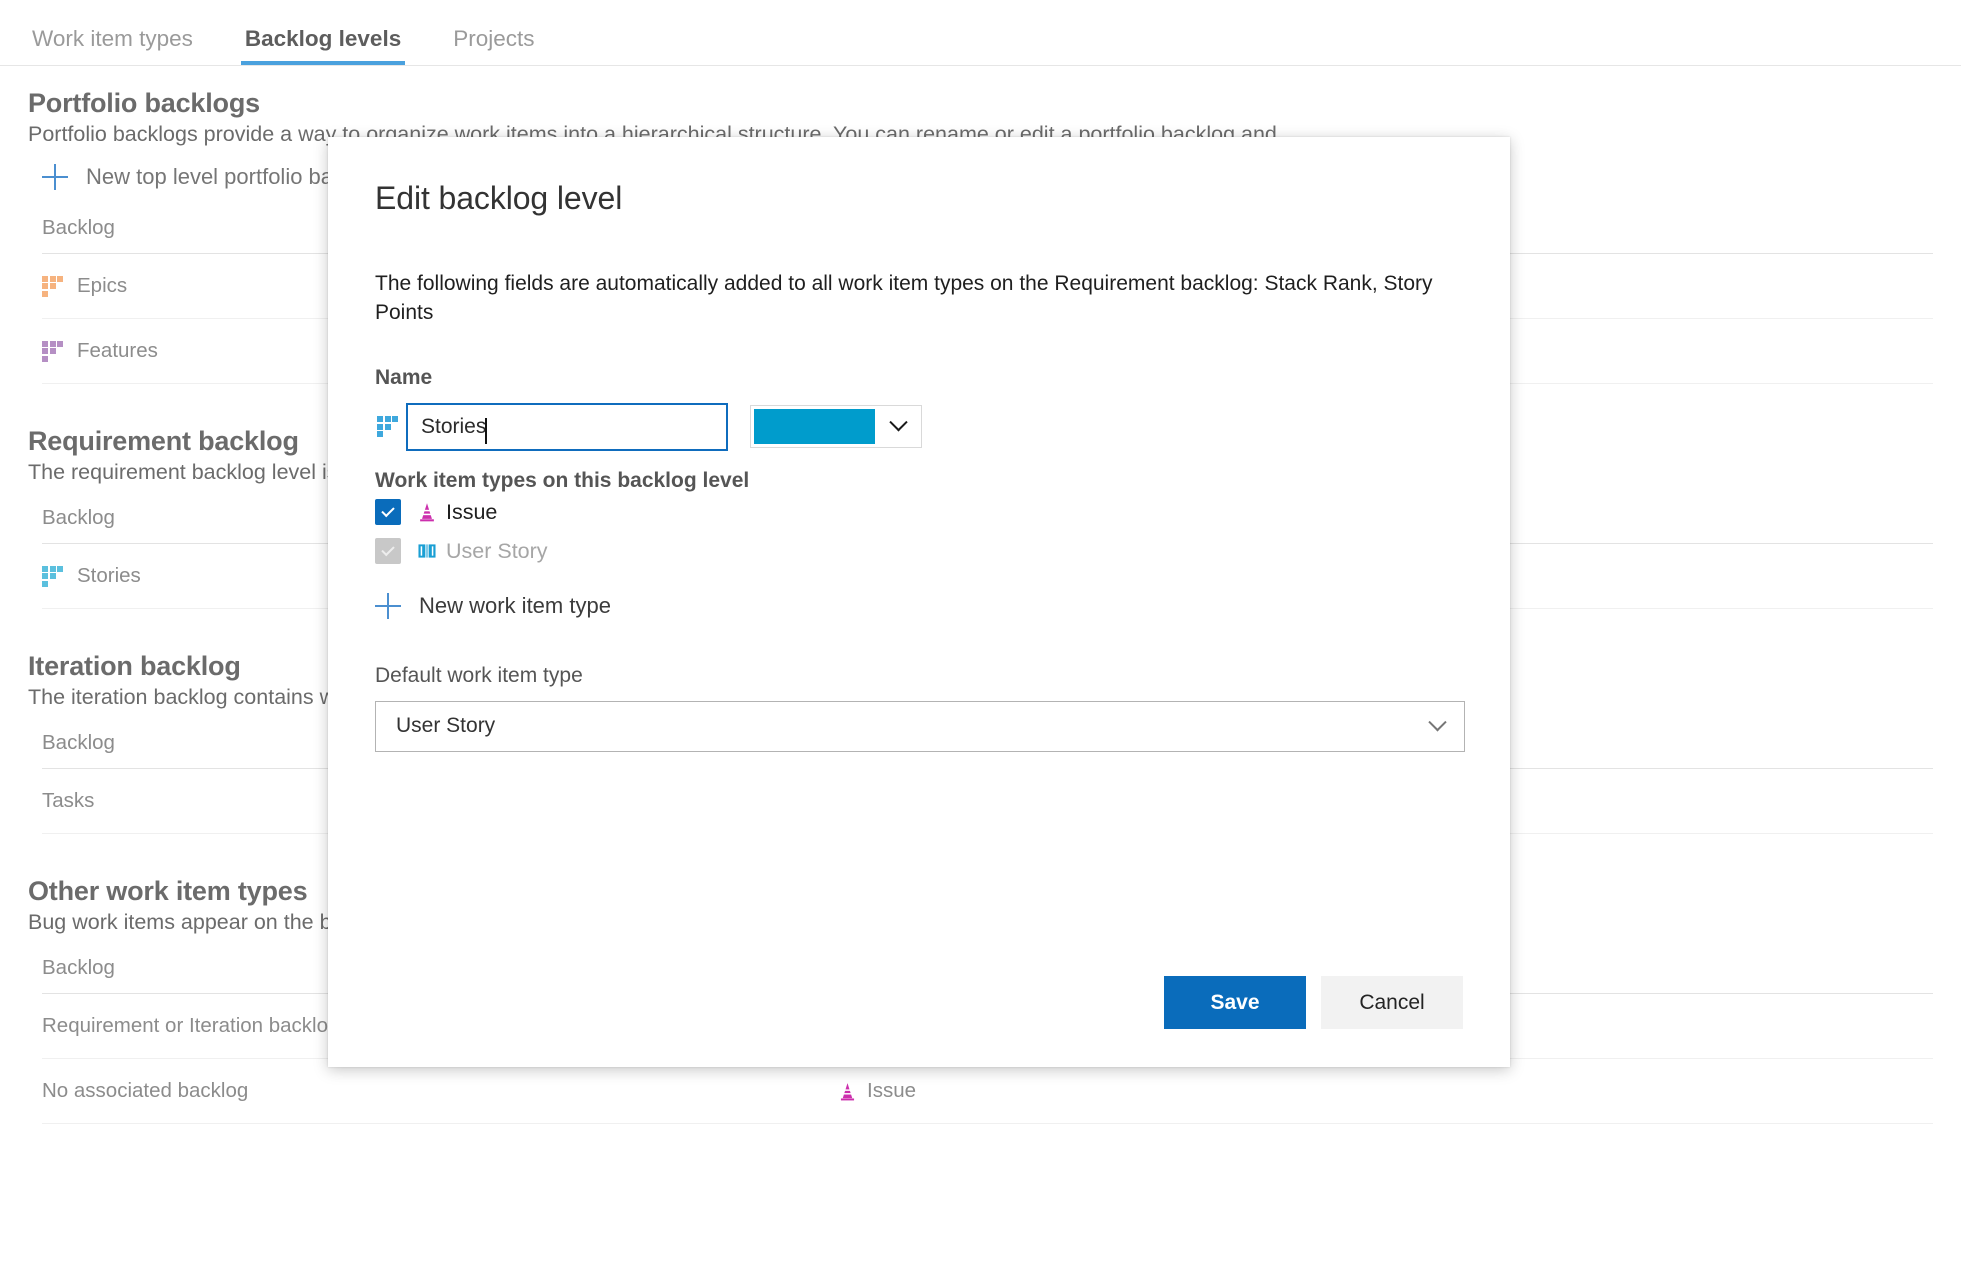 This screenshot has height=1262, width=1961. I want to click on work-item-type-label: User Story, so click(497, 550).